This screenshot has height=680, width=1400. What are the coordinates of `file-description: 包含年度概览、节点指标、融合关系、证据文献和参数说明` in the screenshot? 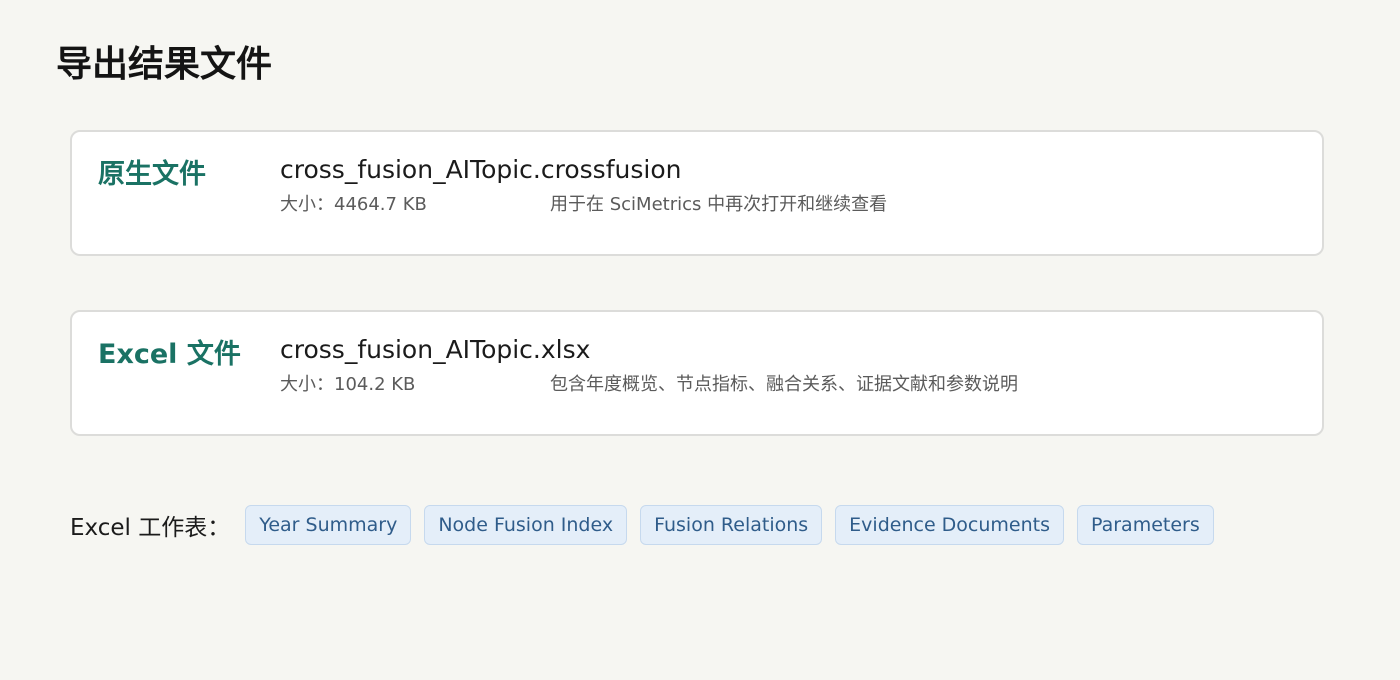 It's located at (784, 384).